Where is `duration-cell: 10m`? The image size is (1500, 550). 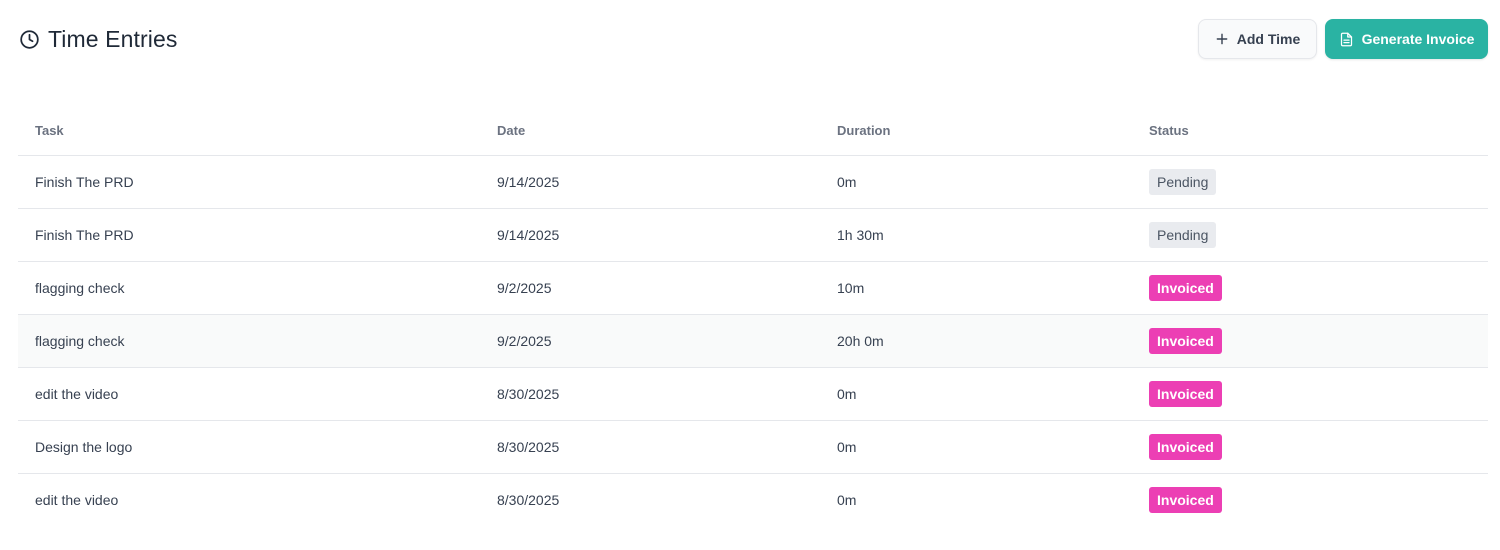
duration-cell: 10m is located at coordinates (851, 288).